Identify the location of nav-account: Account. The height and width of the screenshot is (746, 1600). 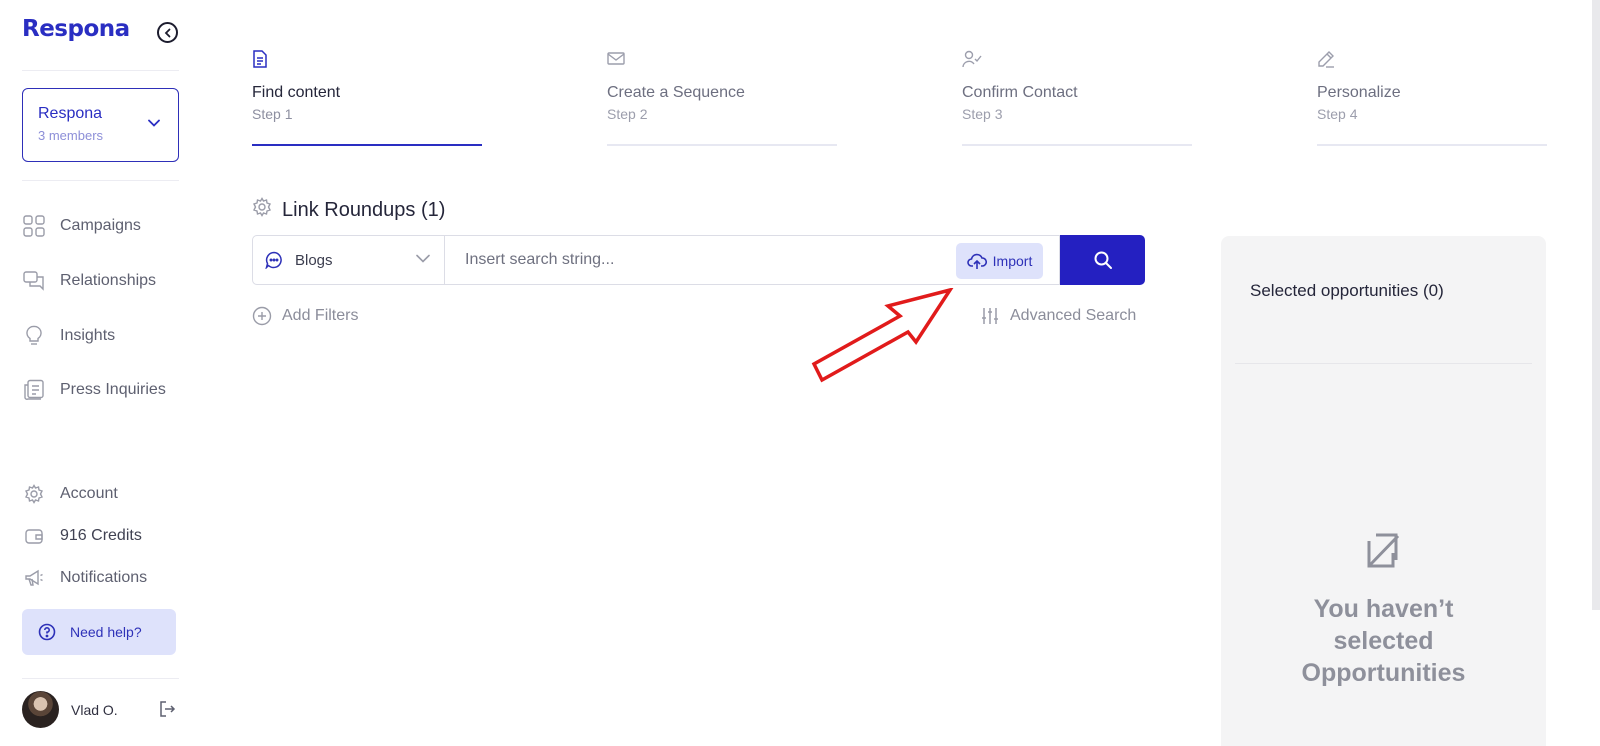
(70, 494).